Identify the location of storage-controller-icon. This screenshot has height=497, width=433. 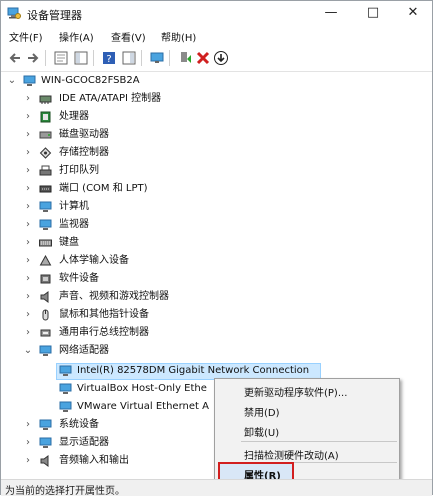
(45, 153).